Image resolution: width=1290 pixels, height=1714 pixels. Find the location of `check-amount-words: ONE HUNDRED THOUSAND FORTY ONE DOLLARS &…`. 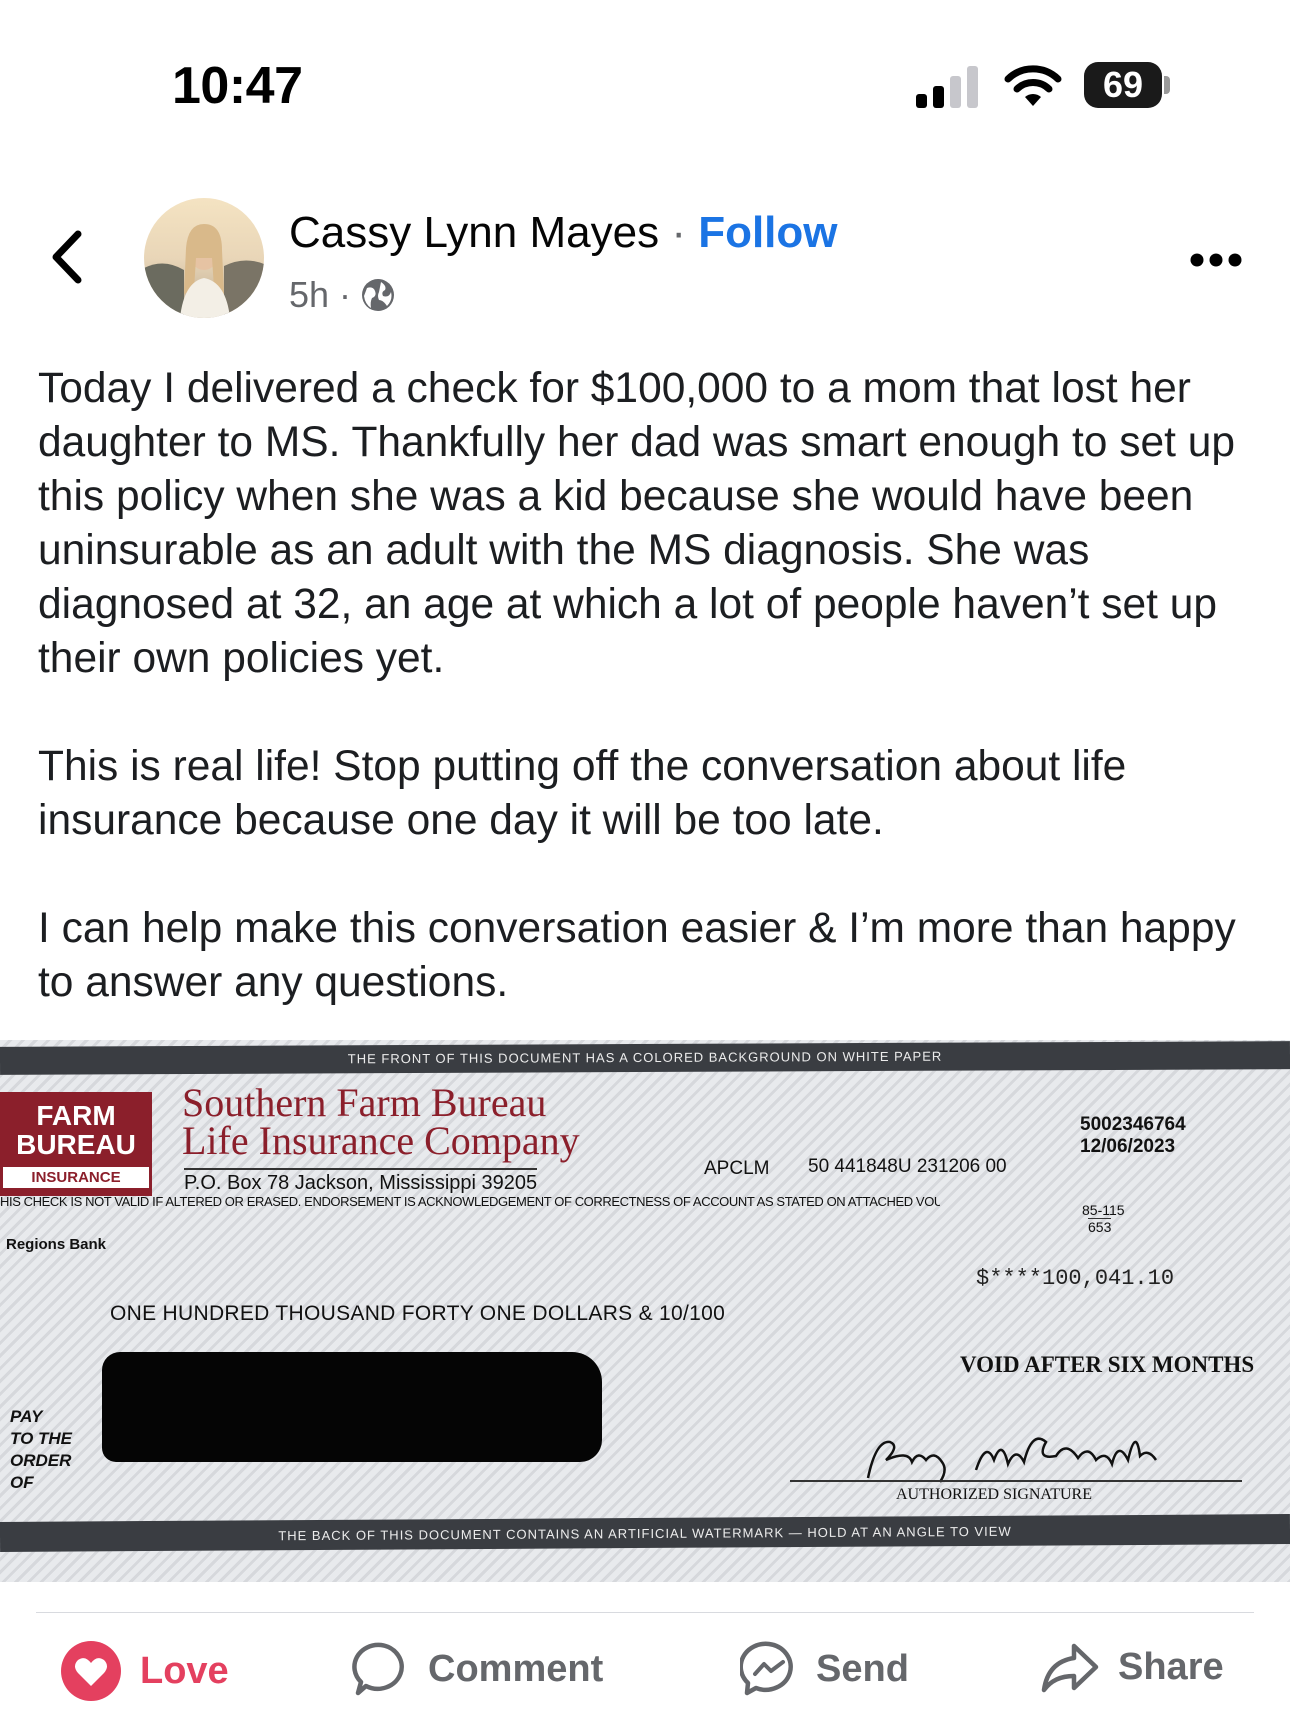

check-amount-words: ONE HUNDRED THOUSAND FORTY ONE DOLLARS &… is located at coordinates (418, 1313).